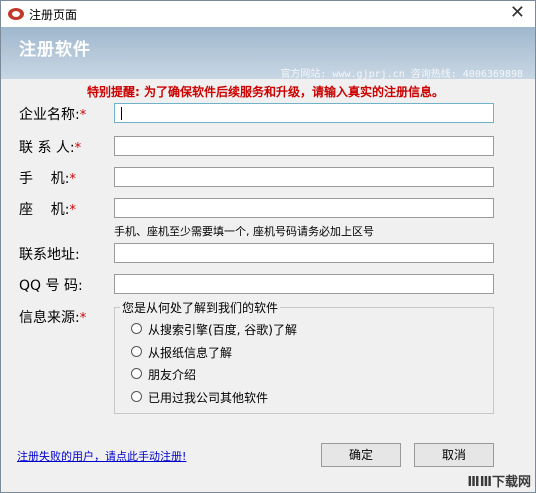  Describe the element at coordinates (361, 455) in the screenshot. I see `ok-button: 确定` at that location.